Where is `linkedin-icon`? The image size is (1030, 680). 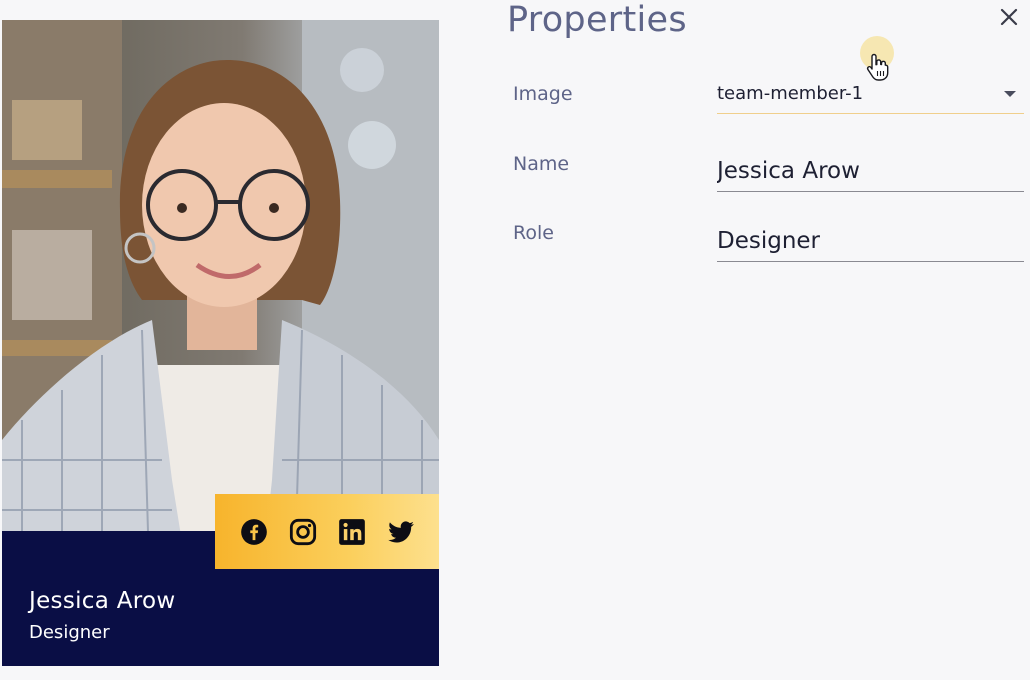
linkedin-icon is located at coordinates (352, 532).